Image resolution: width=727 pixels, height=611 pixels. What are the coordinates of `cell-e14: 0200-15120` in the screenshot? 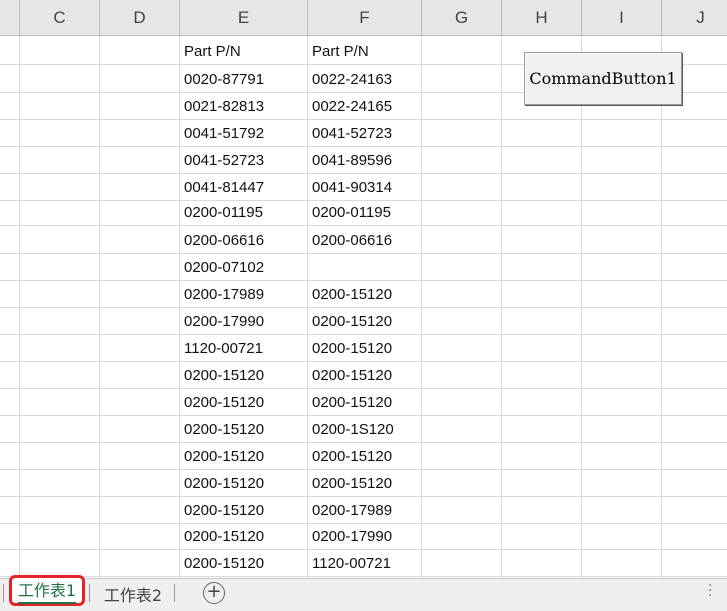 It's located at (224, 402).